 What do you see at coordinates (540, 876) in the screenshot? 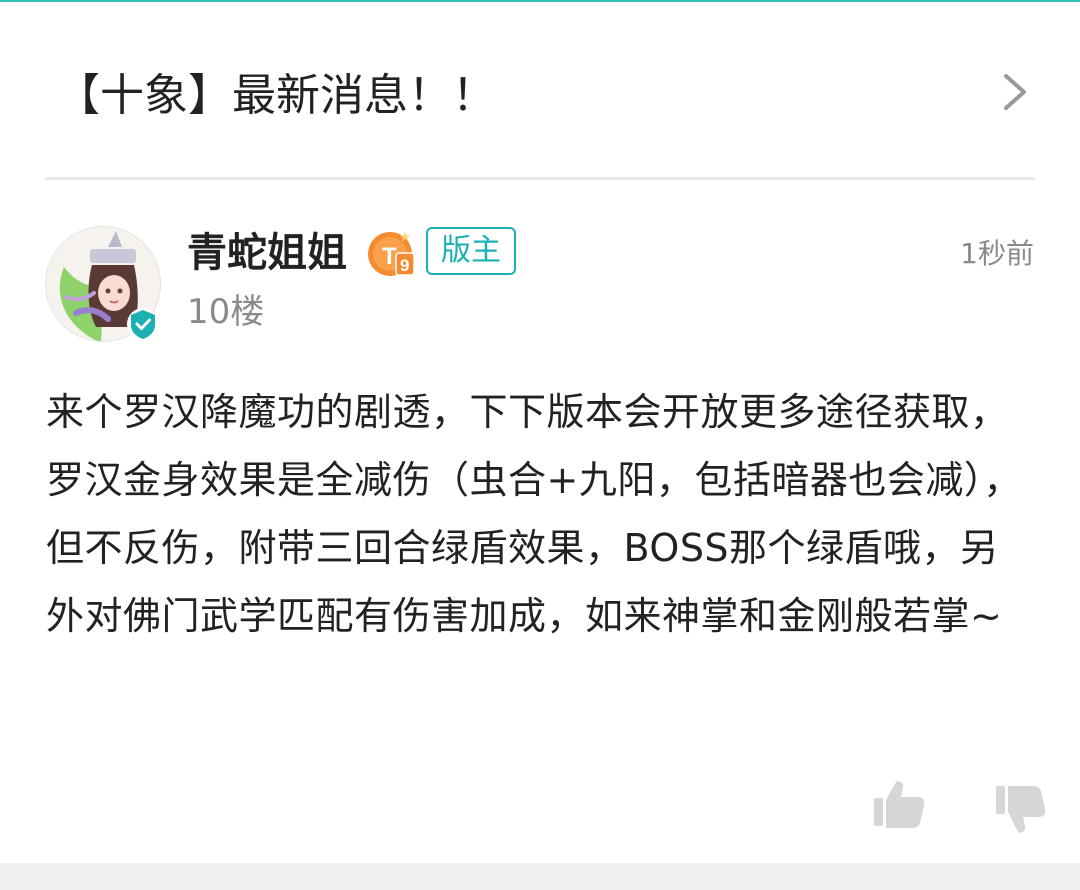
I see `bottom-separator` at bounding box center [540, 876].